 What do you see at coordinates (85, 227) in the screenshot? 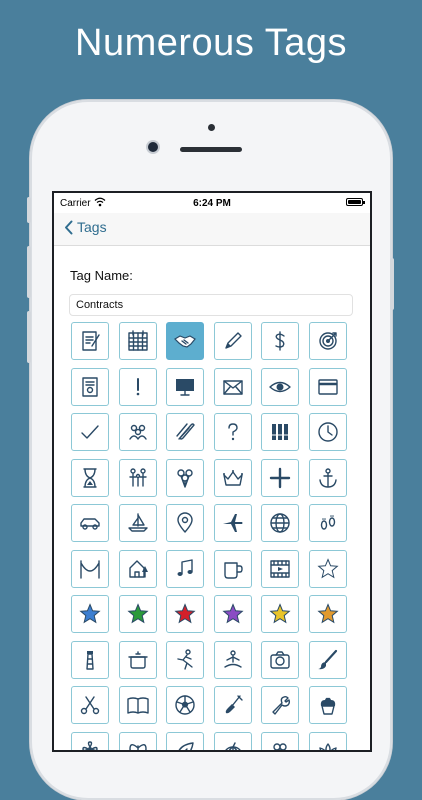
I see `back-button: Tags` at bounding box center [85, 227].